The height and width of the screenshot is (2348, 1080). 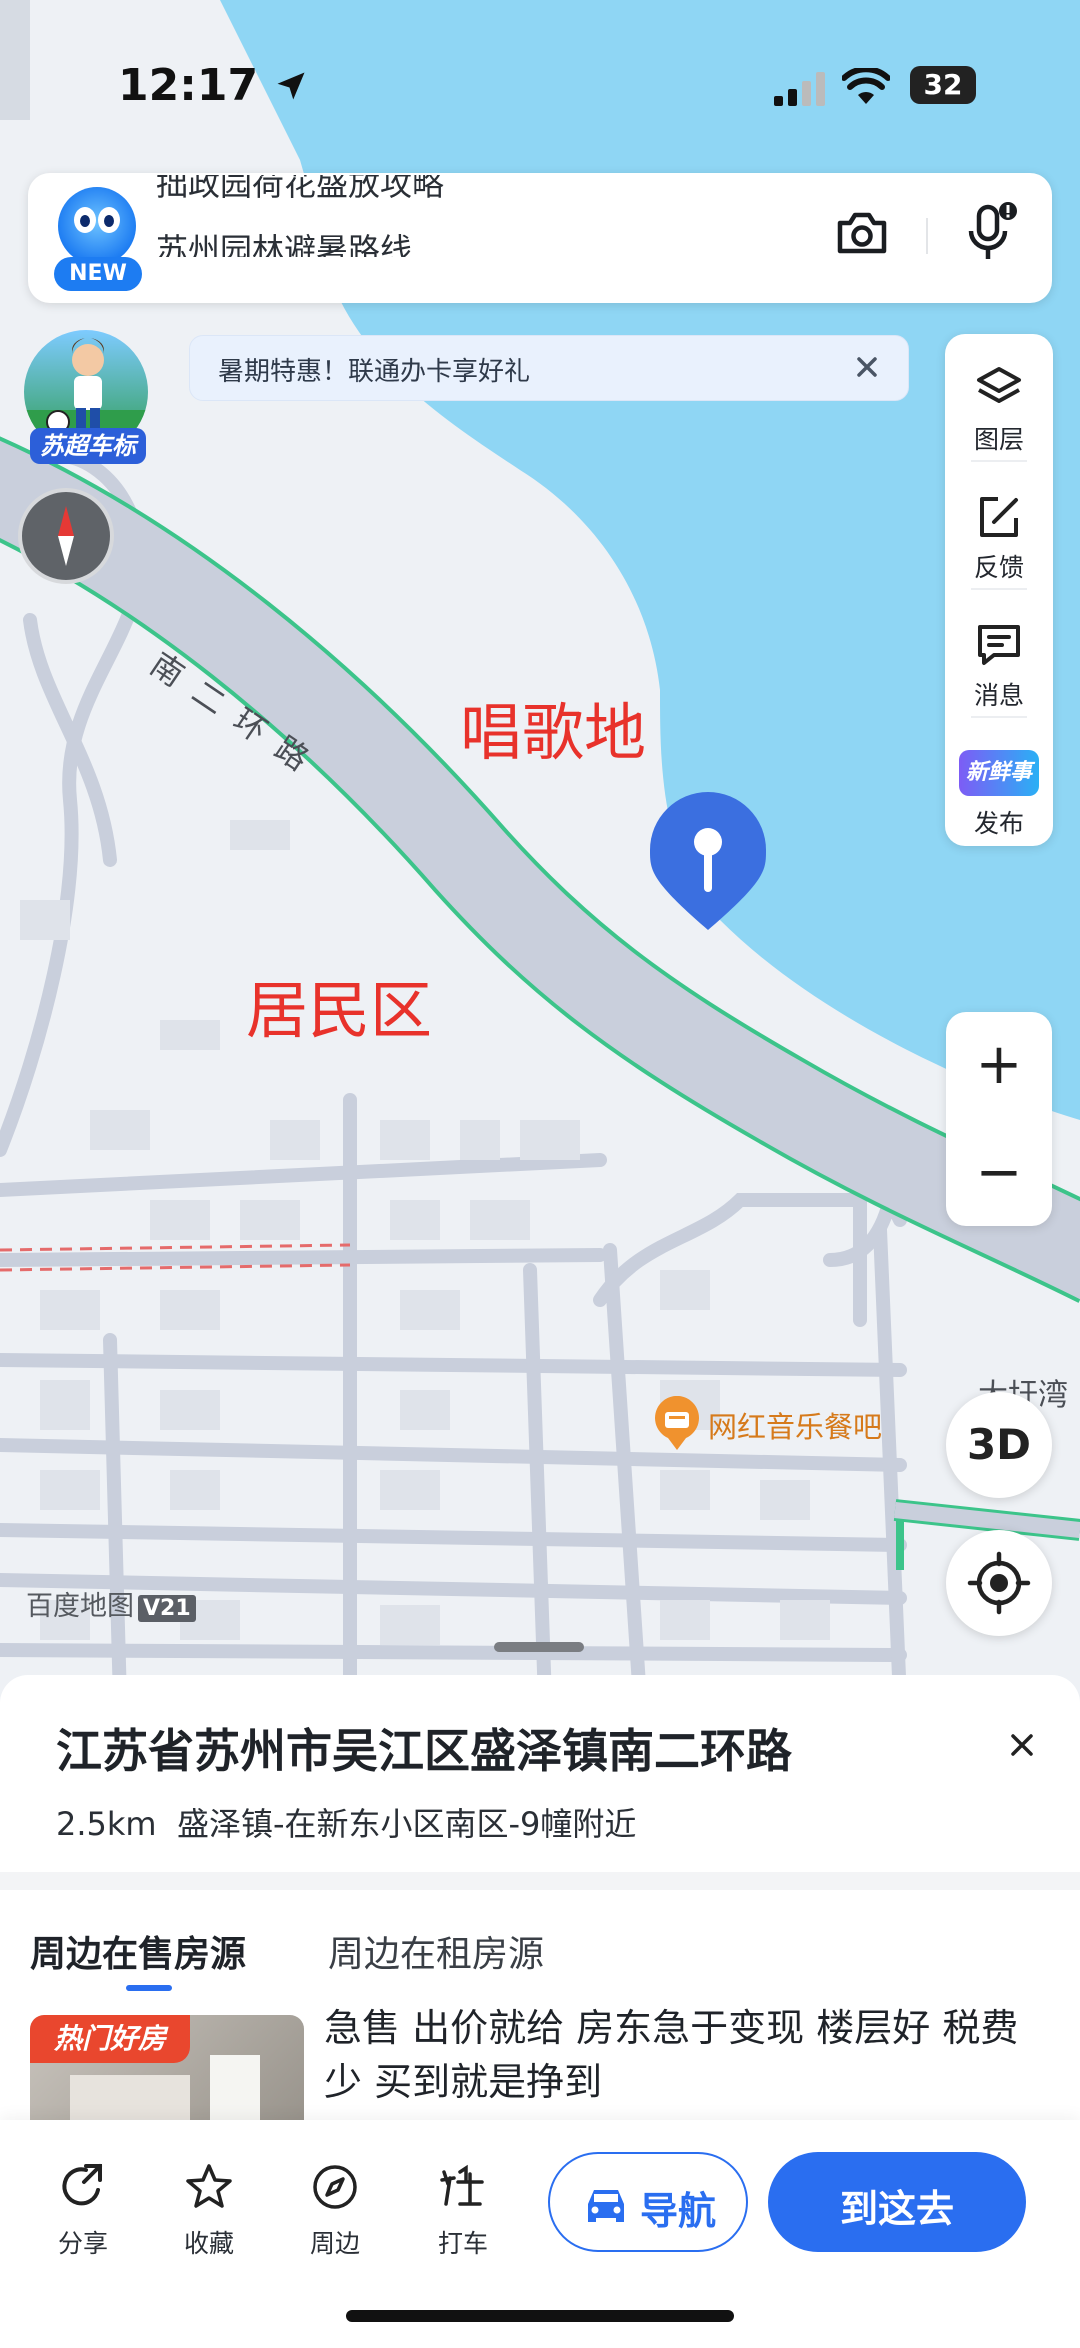 I want to click on taxi-icon, so click(x=462, y=2185).